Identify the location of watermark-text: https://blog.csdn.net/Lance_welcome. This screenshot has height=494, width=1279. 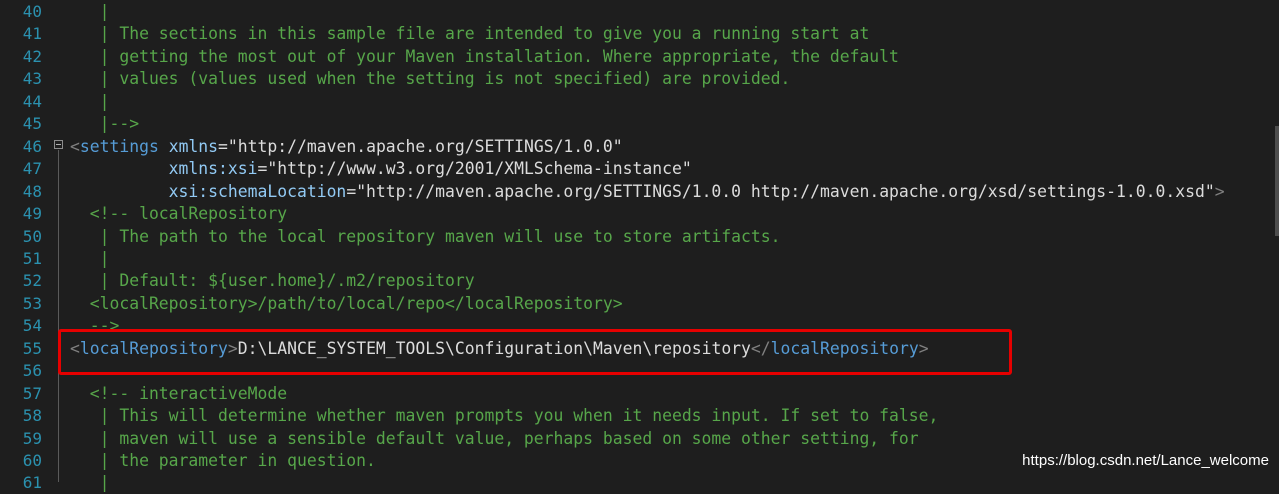
(1145, 460).